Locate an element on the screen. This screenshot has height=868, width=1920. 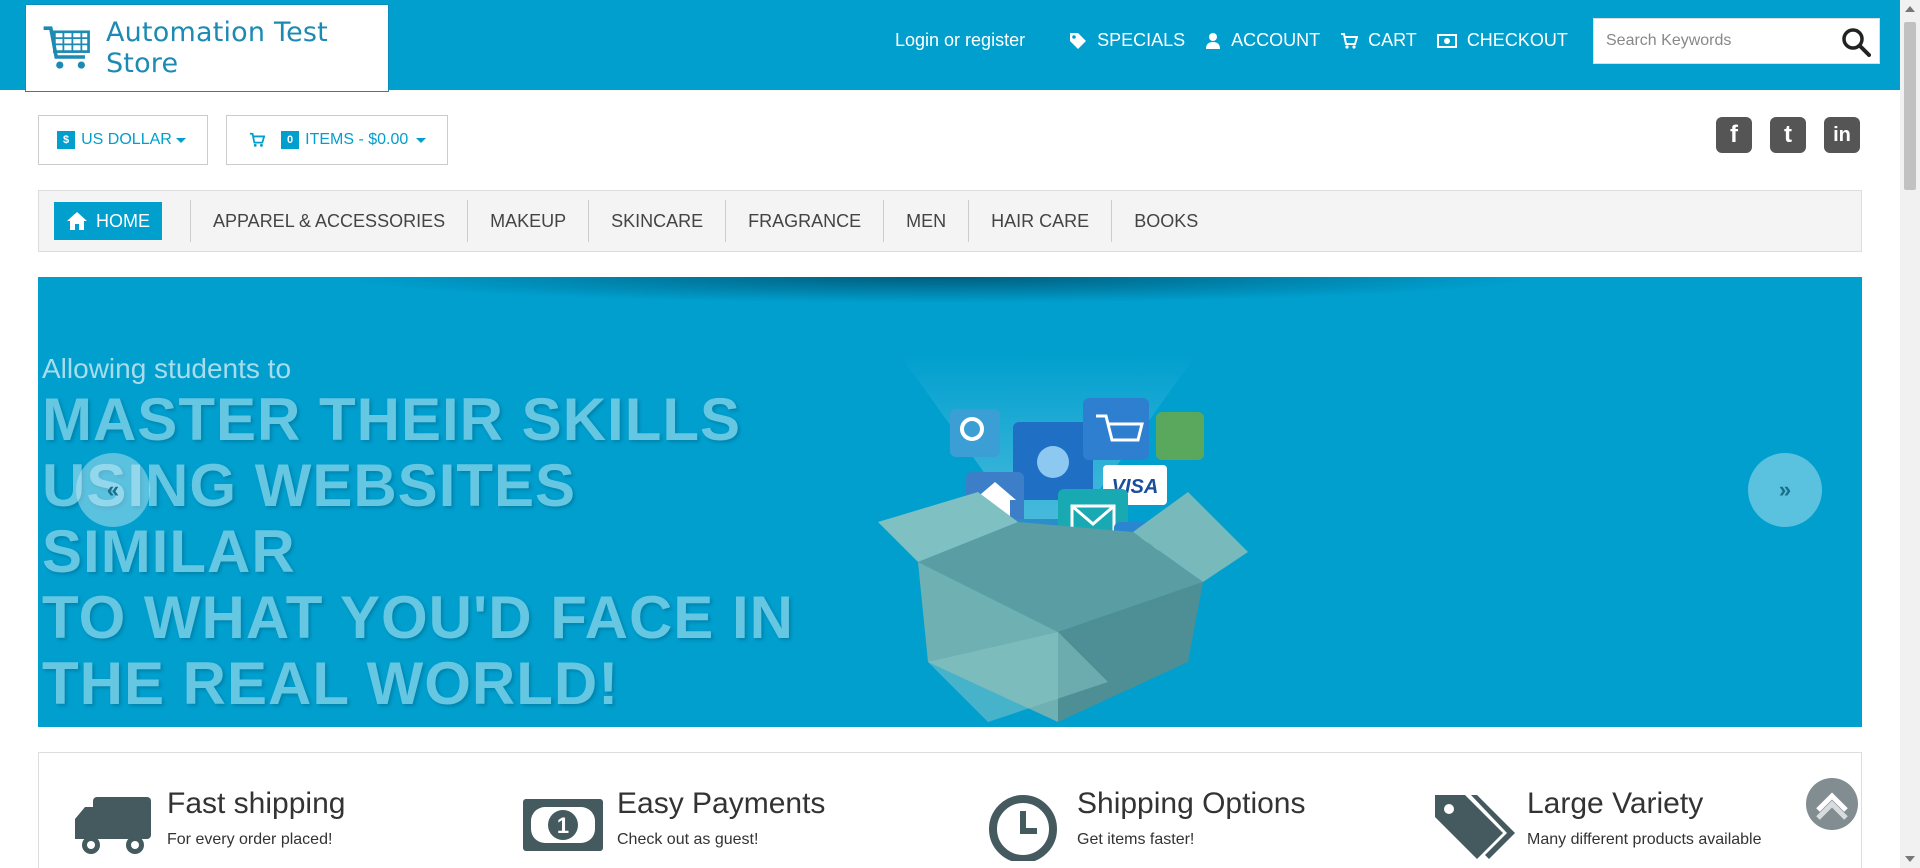
feature-shipping-options: Shipping Options Get items faster! is located at coordinates (1143, 824).